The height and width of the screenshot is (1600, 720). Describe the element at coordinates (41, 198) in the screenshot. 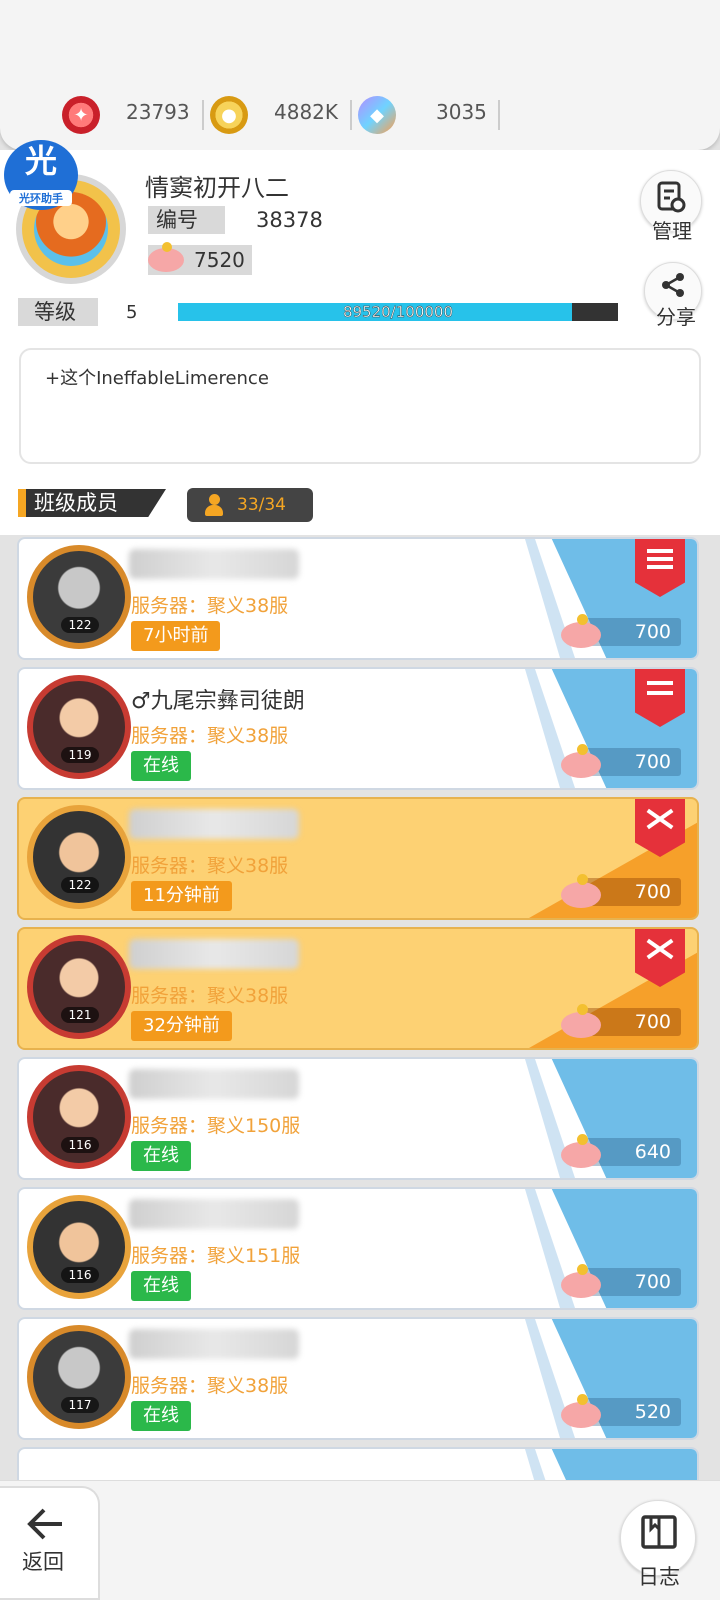

I see `app-badge-label: 光环助手` at that location.